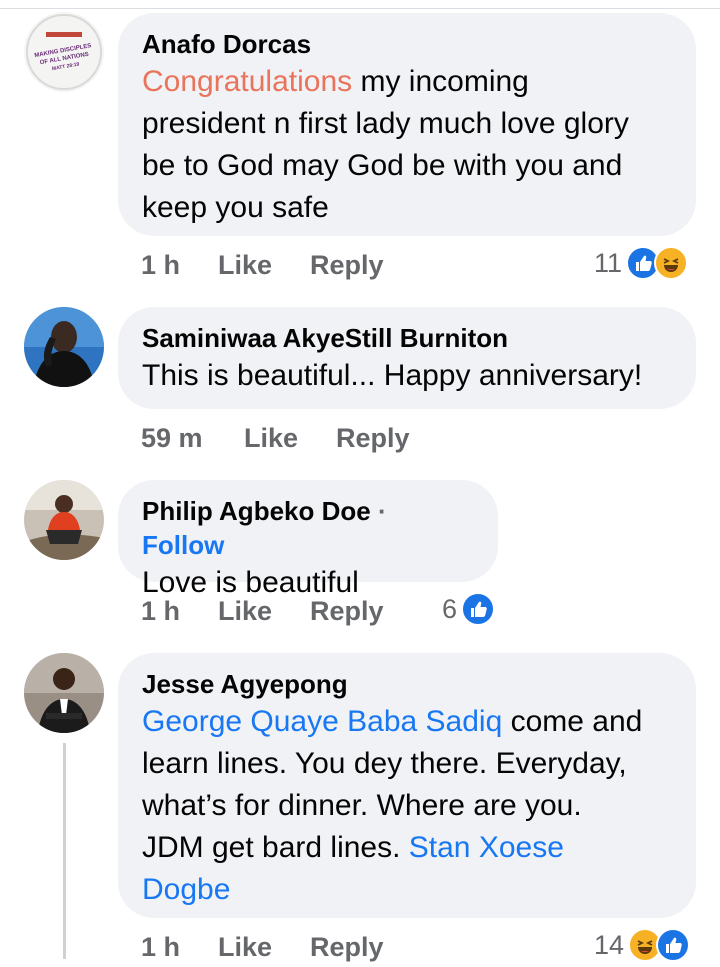 The image size is (720, 967). I want to click on mention-link: George Quaye Baba Sadiq, so click(322, 721).